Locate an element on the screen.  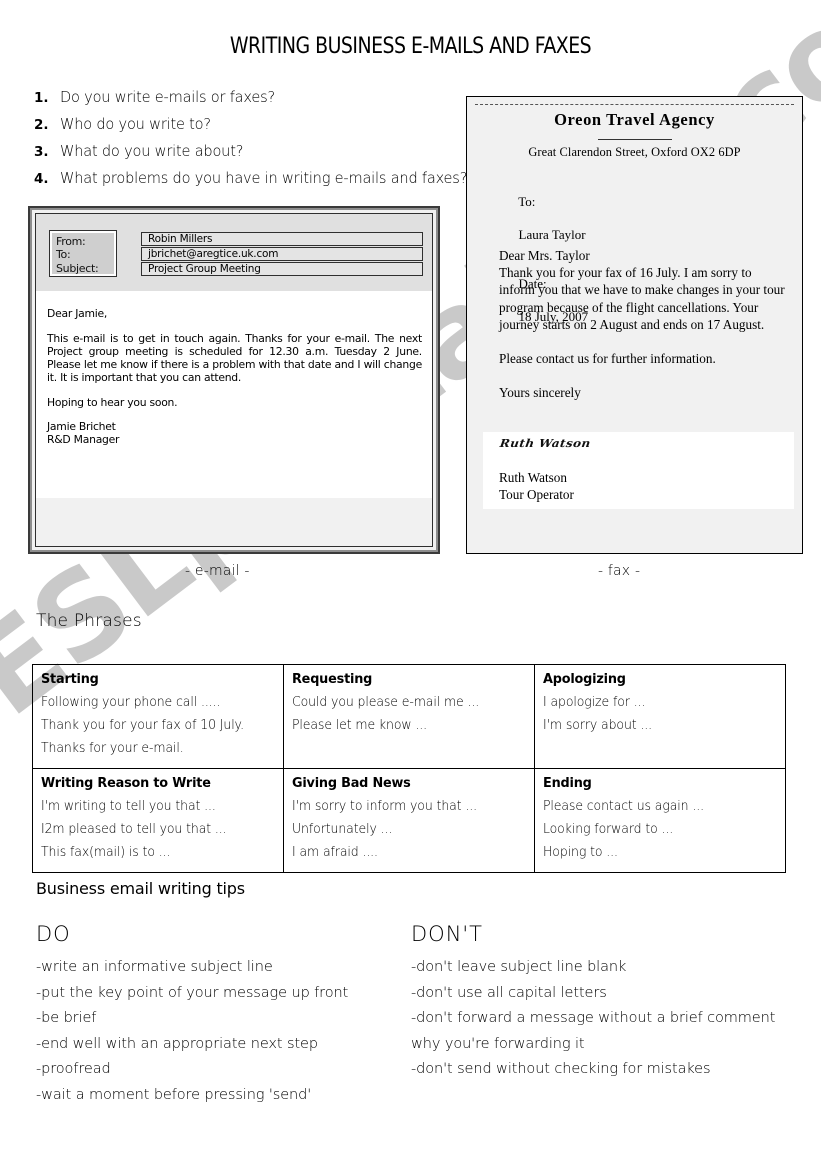
handwritten-signature: Ruth Watson is located at coordinates (545, 443).